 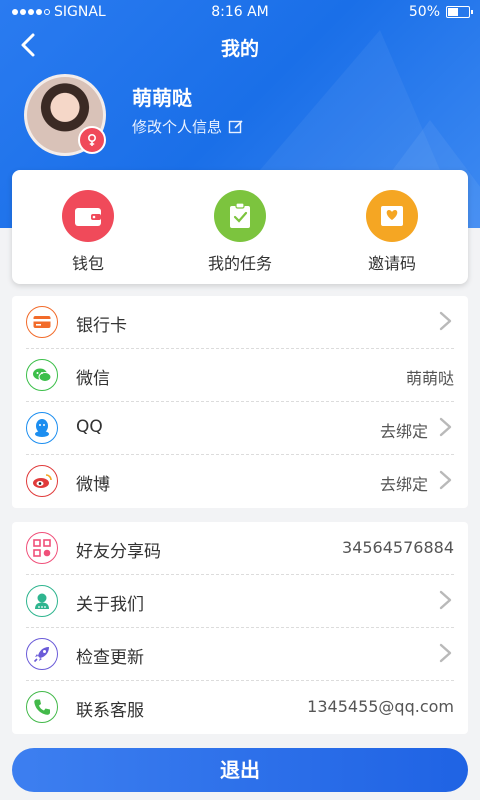 I want to click on qq-icon, so click(x=42, y=428).